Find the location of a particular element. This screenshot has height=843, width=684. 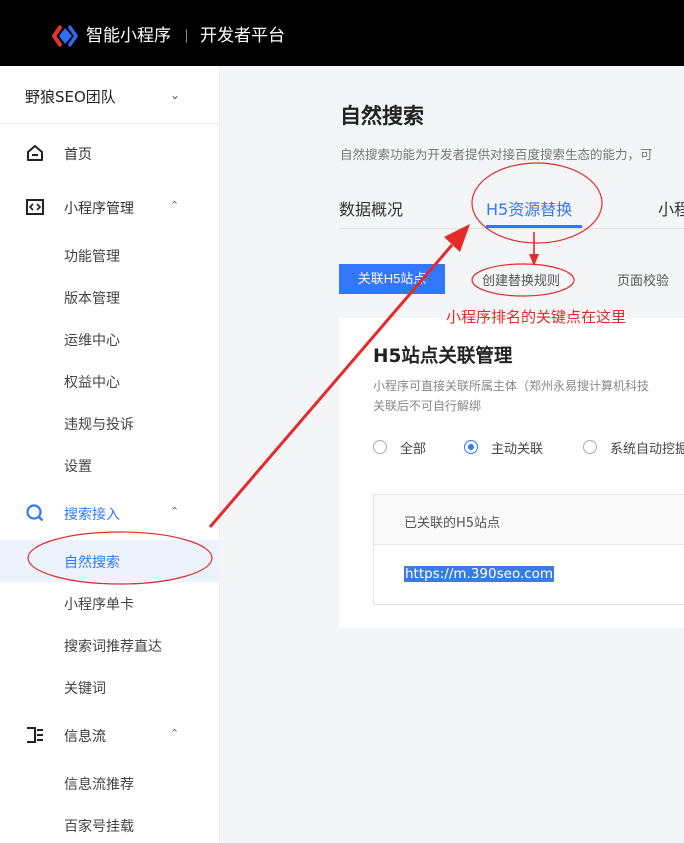

tab-h5-resource-replace: H5资源替换 is located at coordinates (529, 208).